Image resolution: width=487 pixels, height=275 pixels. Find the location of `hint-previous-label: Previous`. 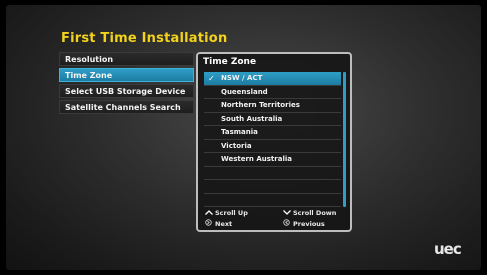

hint-previous-label: Previous is located at coordinates (309, 224).